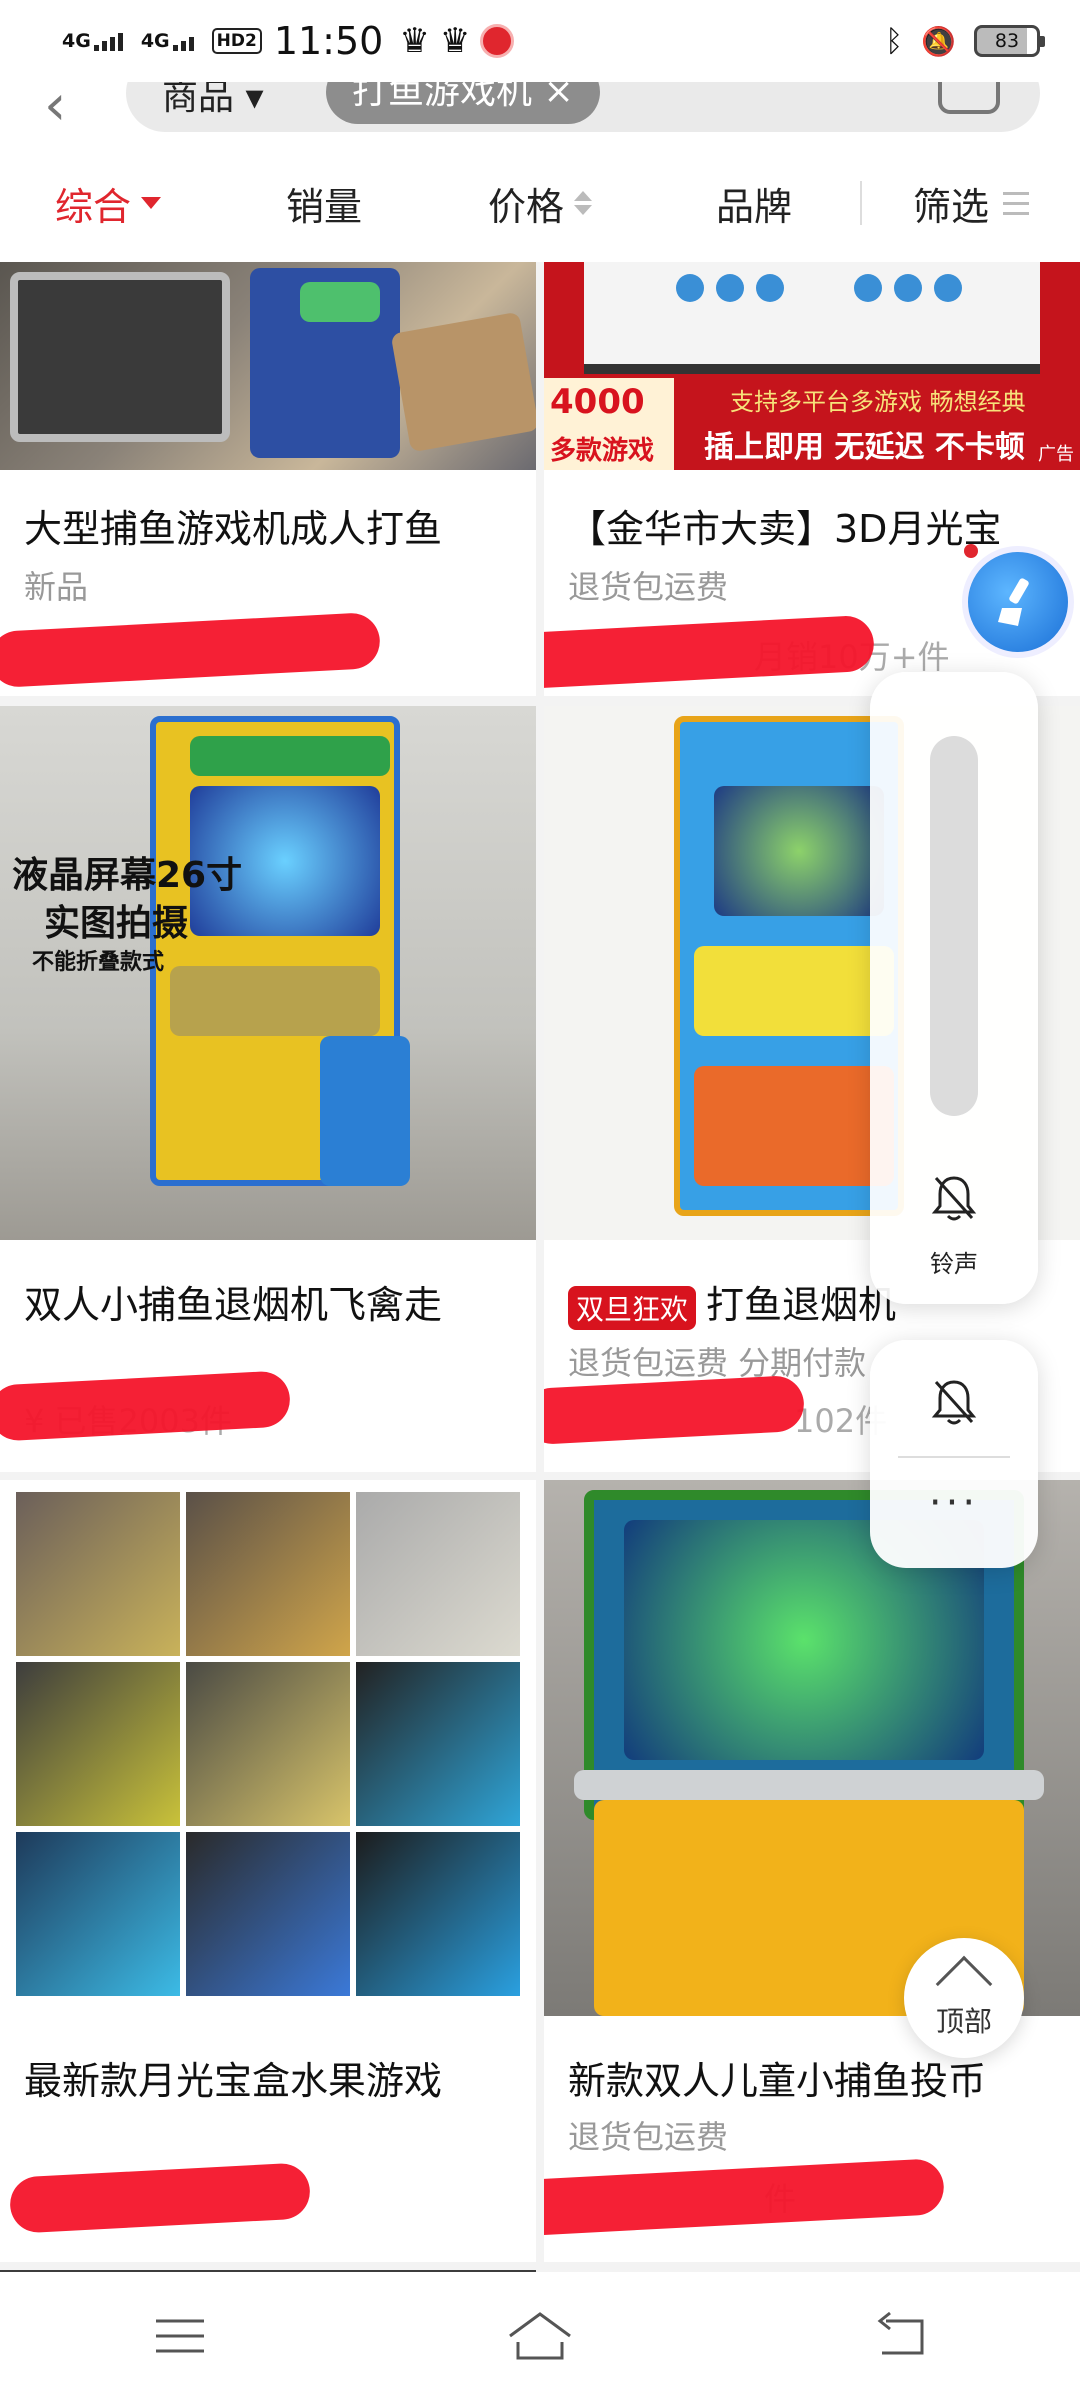 This screenshot has width=1080, height=2400. I want to click on promo-badge: 双旦狂欢, so click(632, 1307).